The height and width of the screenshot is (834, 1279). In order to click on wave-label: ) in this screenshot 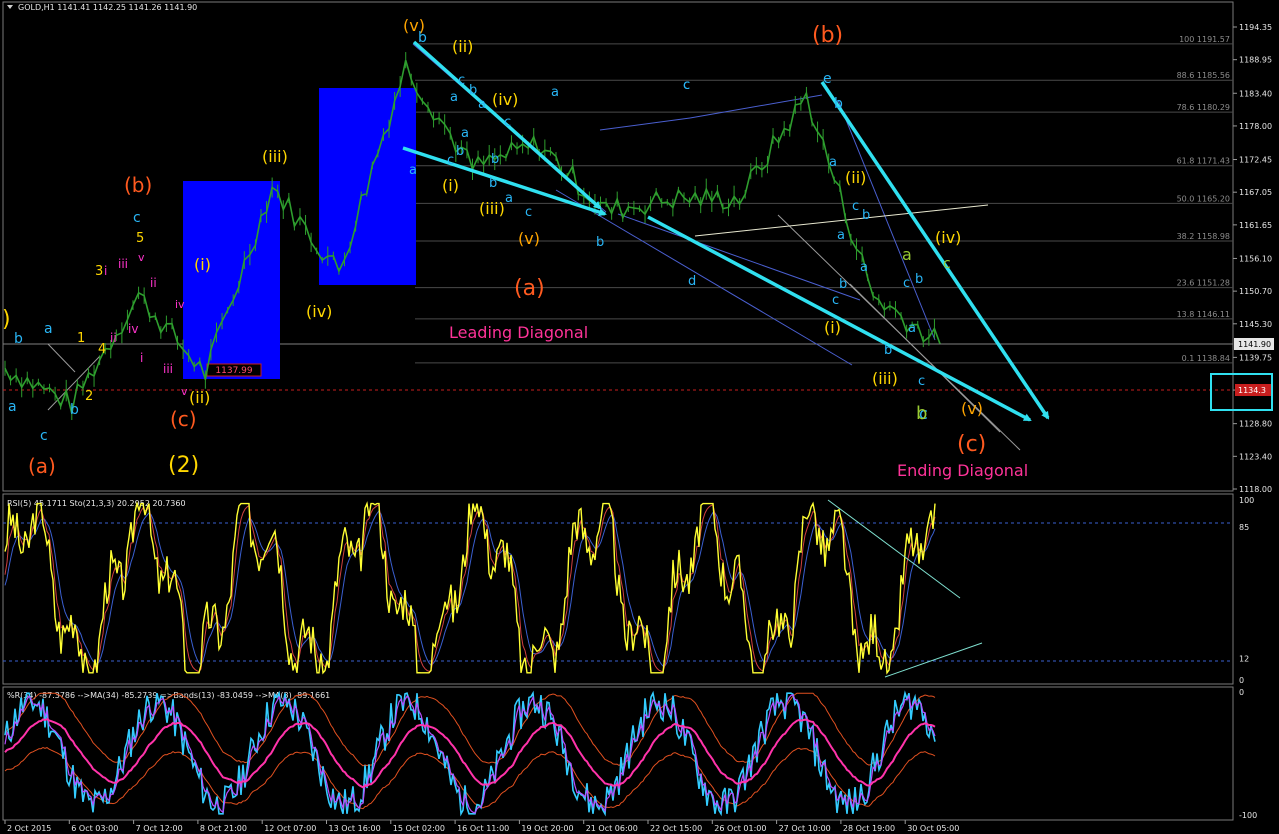, I will do `click(6, 319)`.